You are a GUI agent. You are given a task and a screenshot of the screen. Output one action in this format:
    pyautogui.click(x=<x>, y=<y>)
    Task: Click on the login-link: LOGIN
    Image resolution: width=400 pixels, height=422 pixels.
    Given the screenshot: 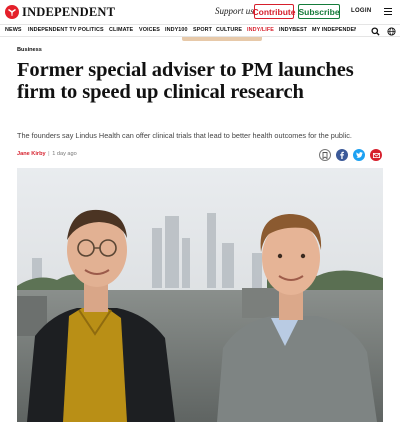 What is the action you would take?
    pyautogui.click(x=361, y=11)
    